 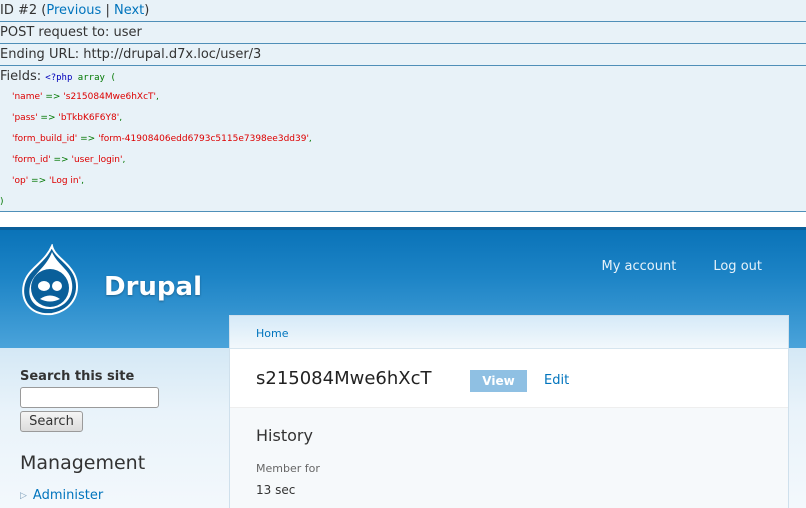 I want to click on array-close: ), so click(x=2, y=202).